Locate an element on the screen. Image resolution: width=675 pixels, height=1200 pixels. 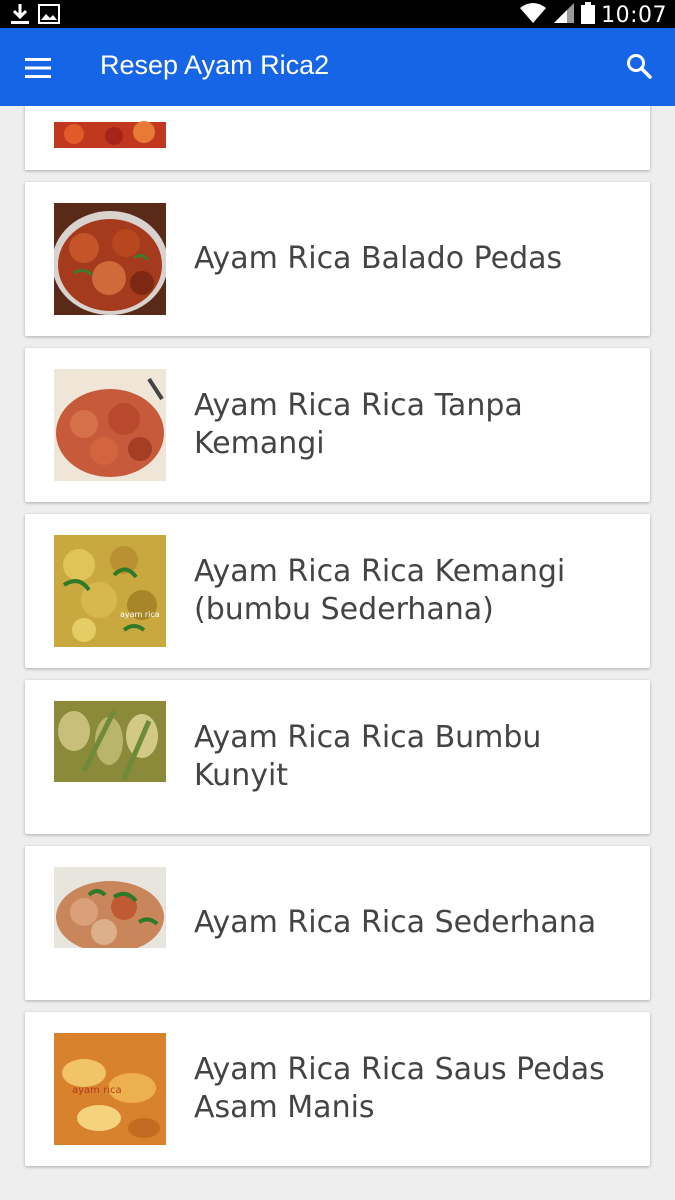
recipe-title: Ayam Rica Rica Sederhana is located at coordinates (395, 922).